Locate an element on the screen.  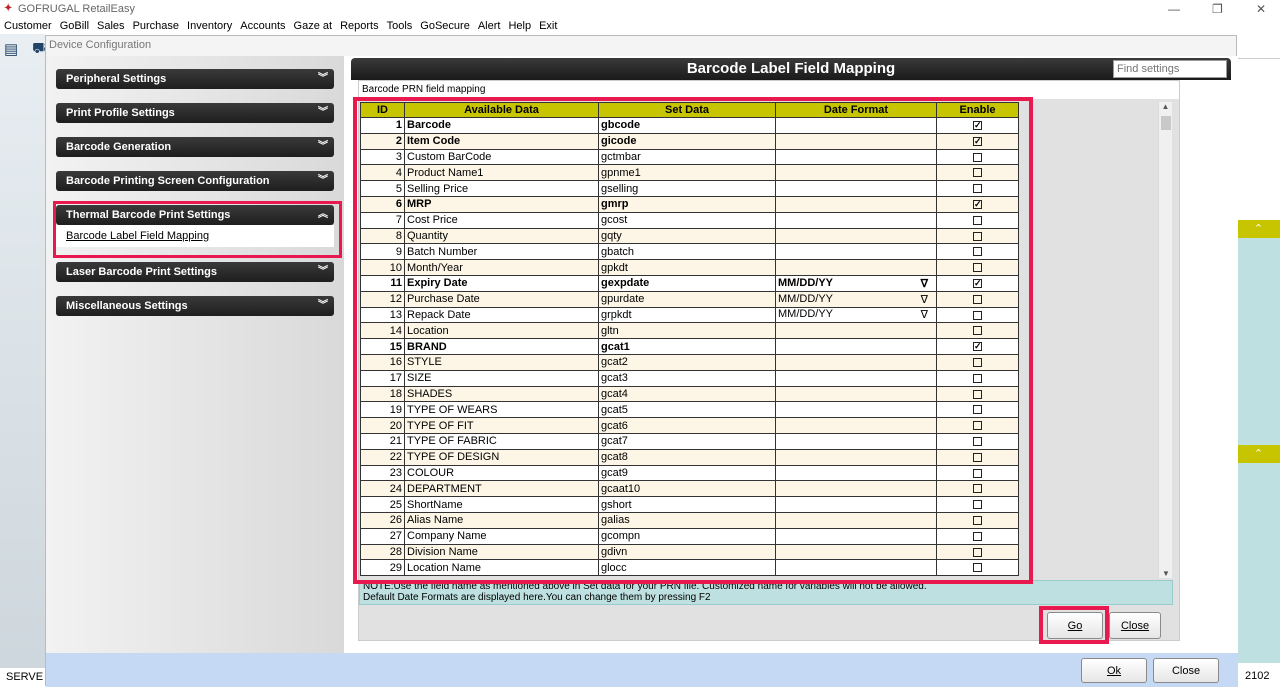
sidebar-item-label: Print Profile Settings is located at coordinates (120, 113).